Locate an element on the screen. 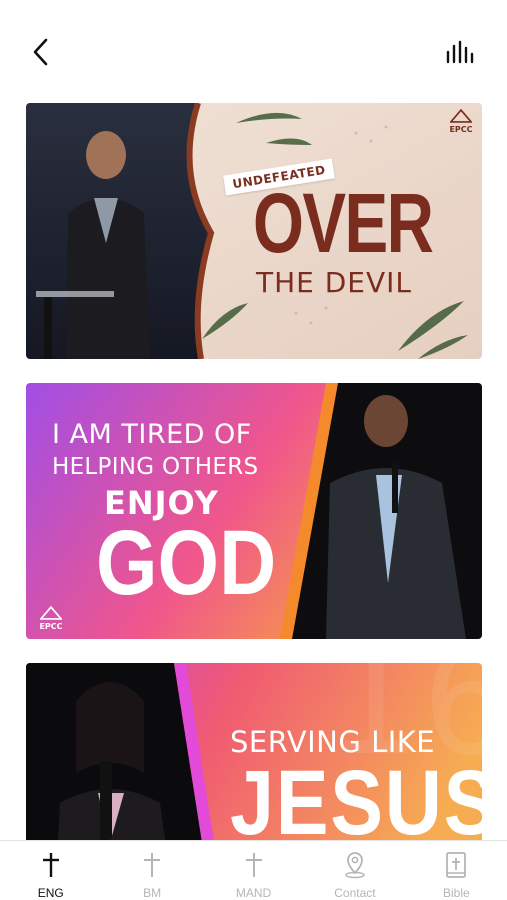 This screenshot has height=900, width=507. sermon-subtitle: THE DEVIL is located at coordinates (334, 282).